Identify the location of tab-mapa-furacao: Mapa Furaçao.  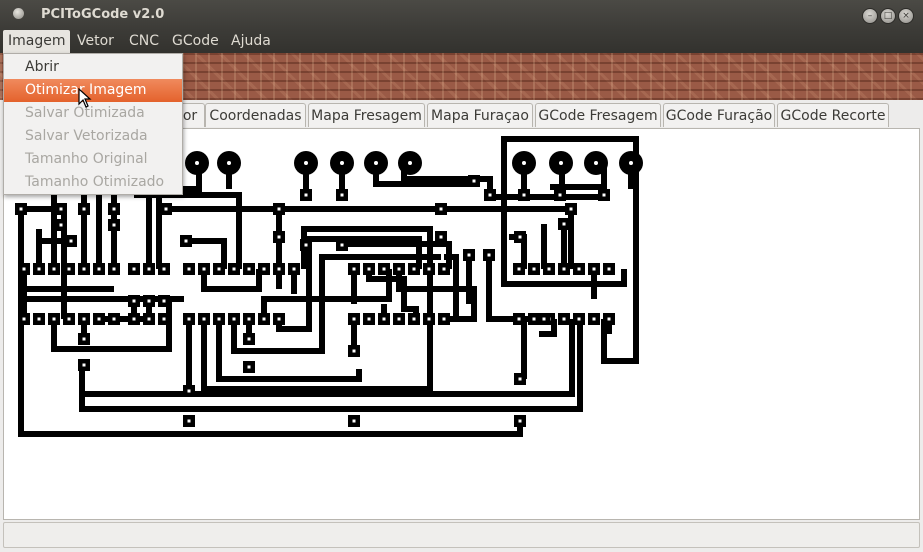
(480, 115).